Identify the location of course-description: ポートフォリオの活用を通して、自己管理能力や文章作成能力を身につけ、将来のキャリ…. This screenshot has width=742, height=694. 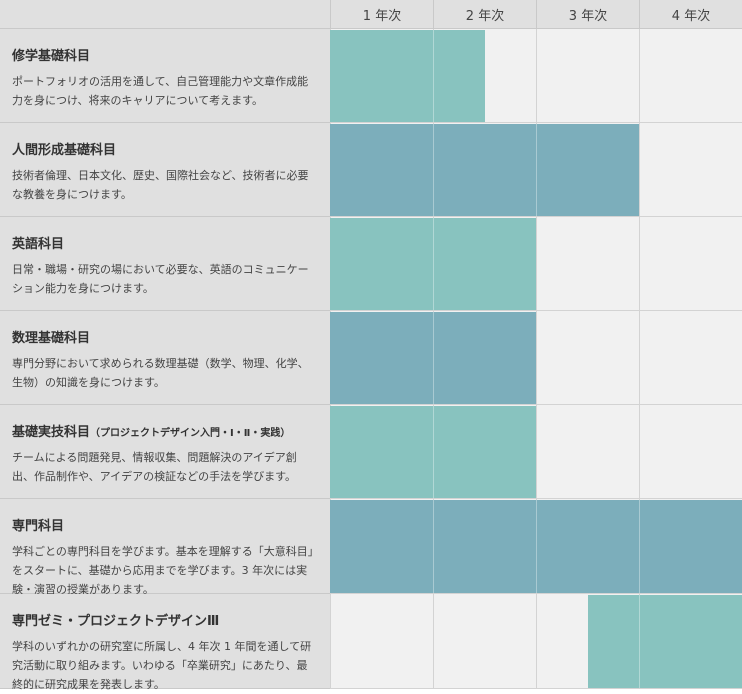
(165, 91).